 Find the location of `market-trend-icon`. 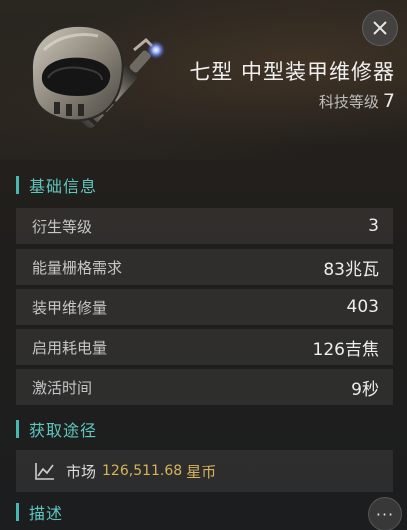

market-trend-icon is located at coordinates (44, 471).